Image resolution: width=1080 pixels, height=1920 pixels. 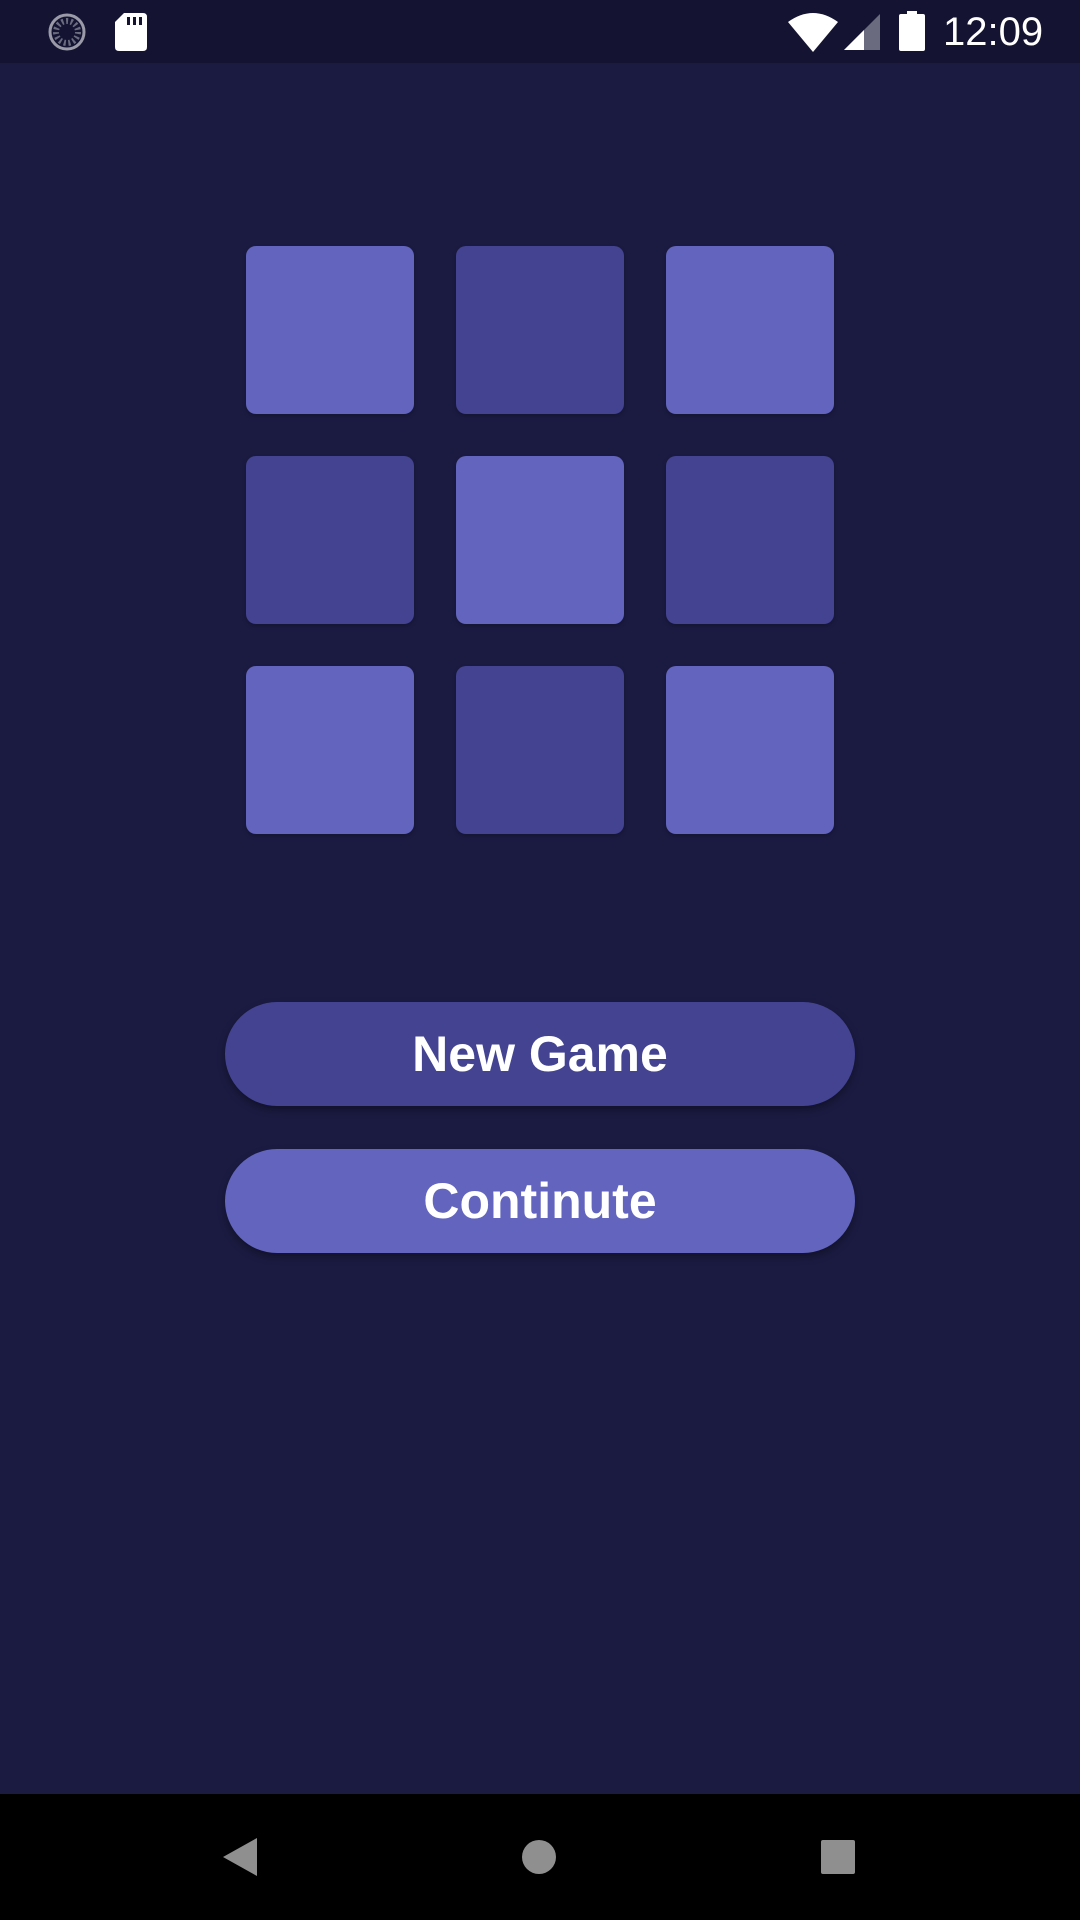 What do you see at coordinates (540, 1054) in the screenshot?
I see `new-game-button: New Game` at bounding box center [540, 1054].